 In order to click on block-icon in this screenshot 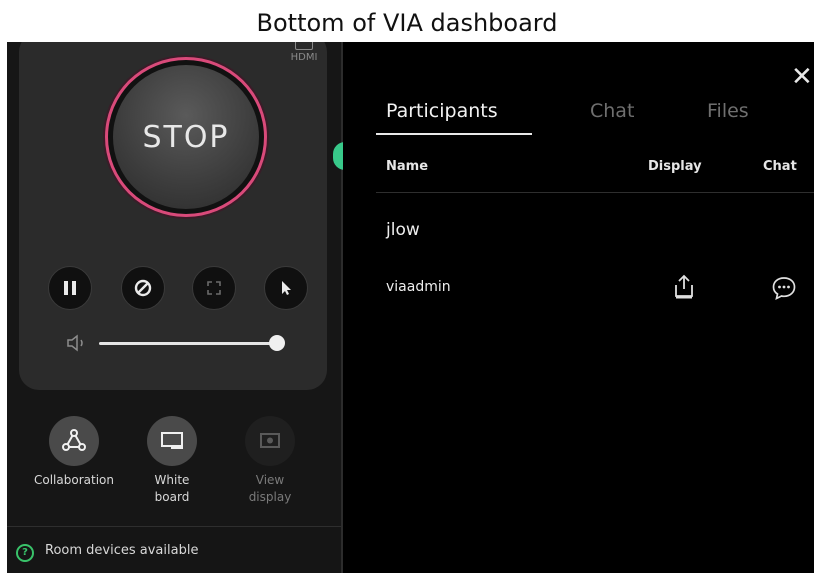, I will do `click(143, 288)`.